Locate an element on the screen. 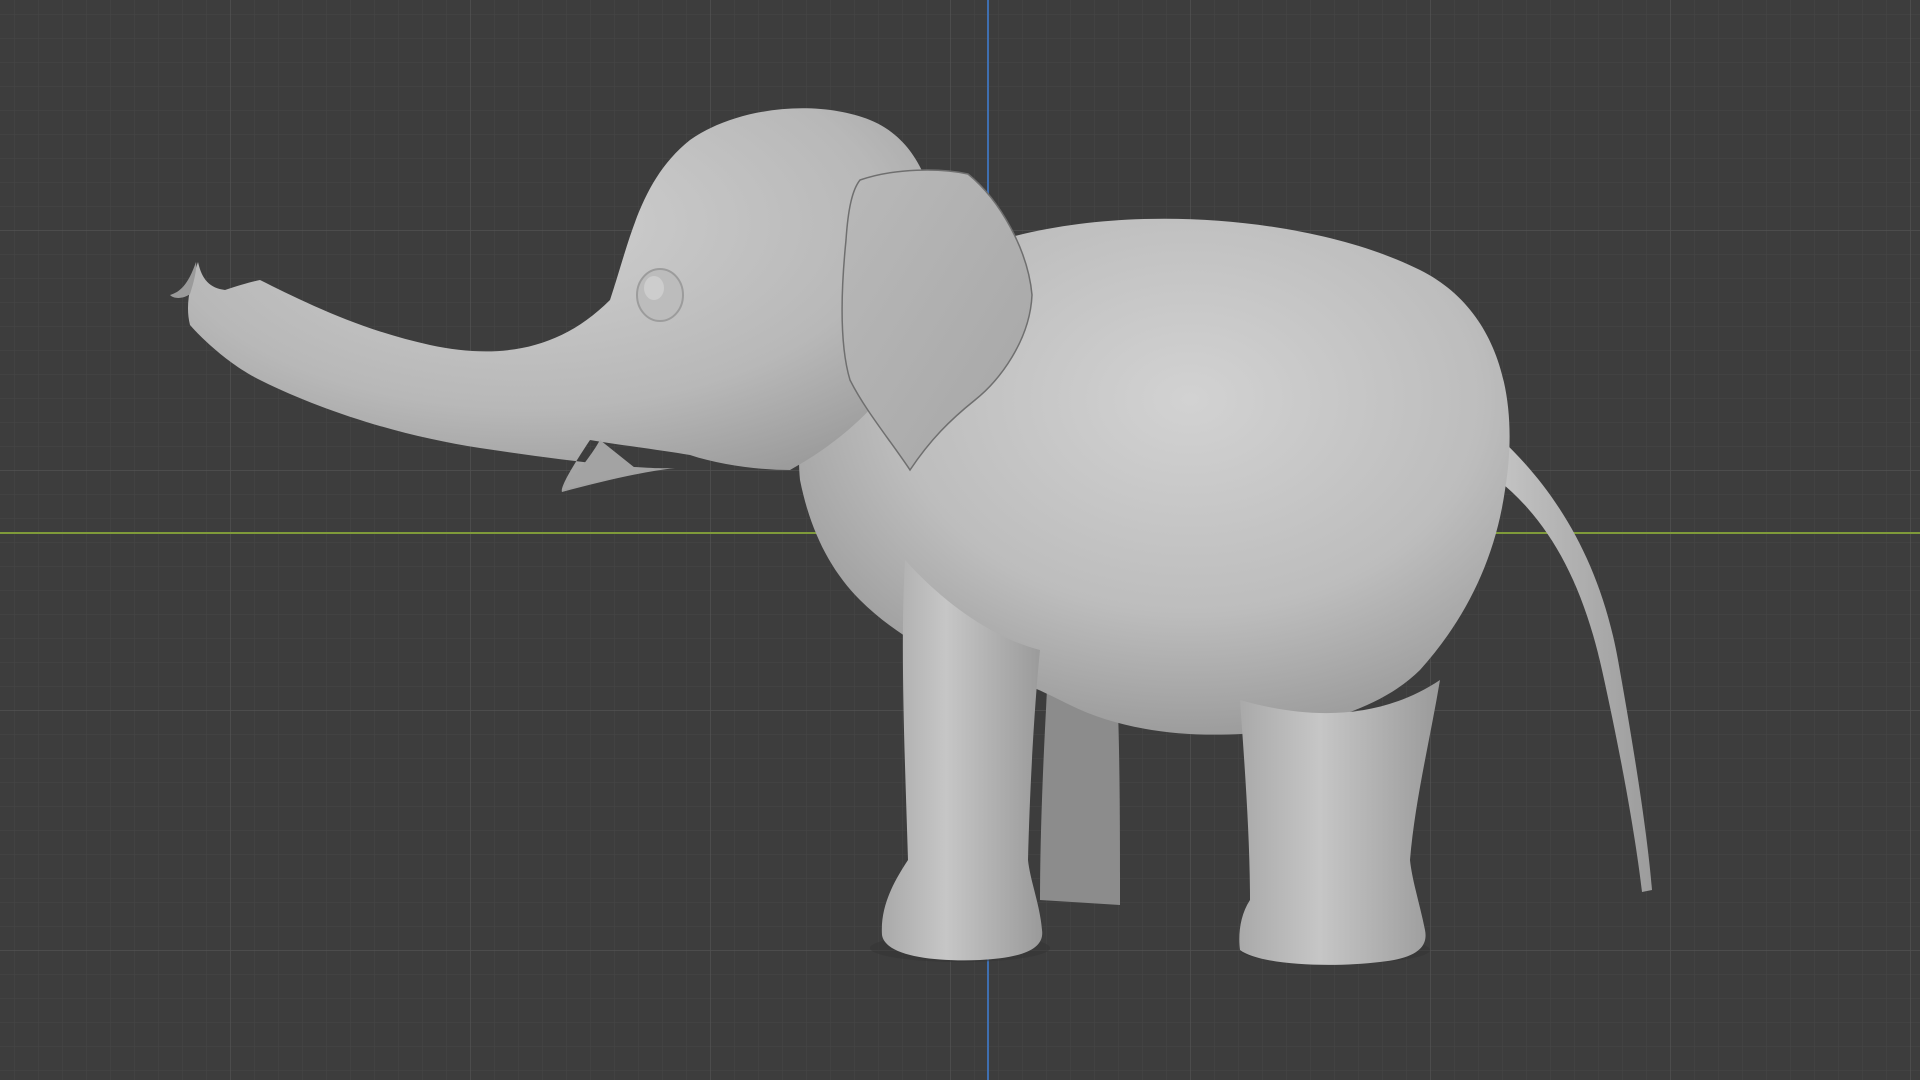 The image size is (1920, 1080). back-leg is located at coordinates (1339, 822).